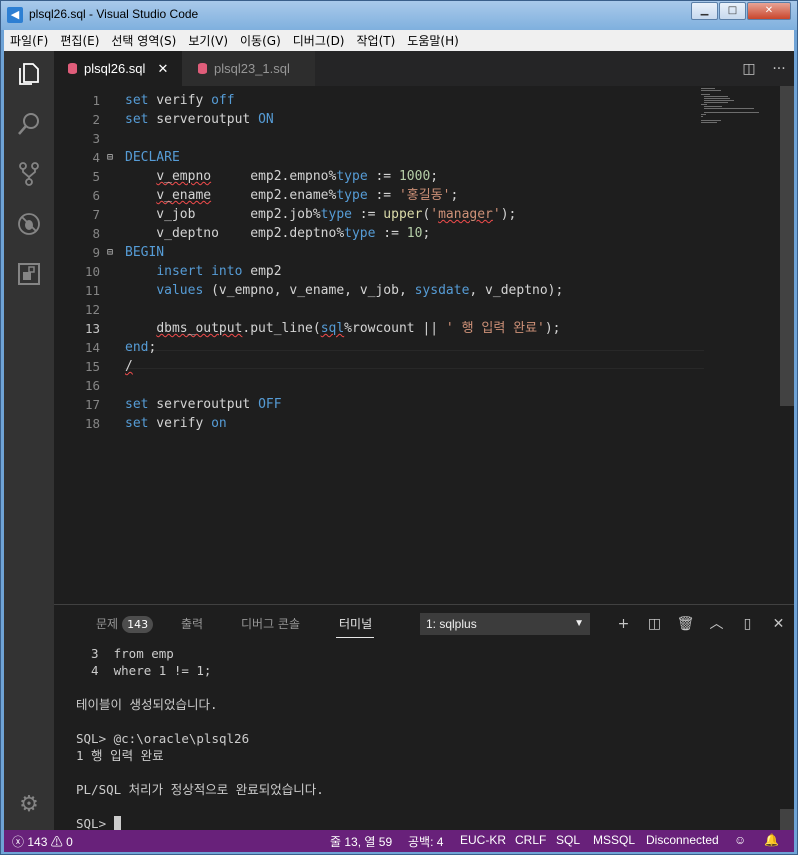 Image resolution: width=798 pixels, height=855 pixels. Describe the element at coordinates (451, 624) in the screenshot. I see `terminal-select-value: 1: sqlplus` at that location.